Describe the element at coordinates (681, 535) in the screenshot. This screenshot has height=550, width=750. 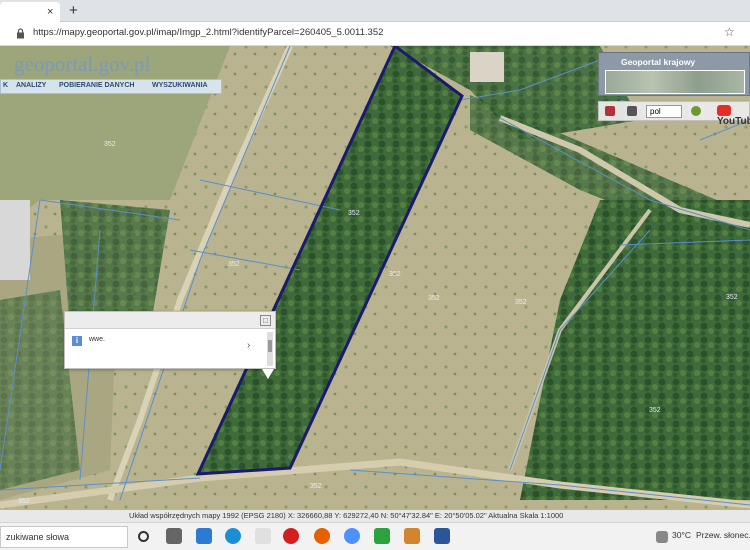
I see `tray-temperature: 30°C` at that location.